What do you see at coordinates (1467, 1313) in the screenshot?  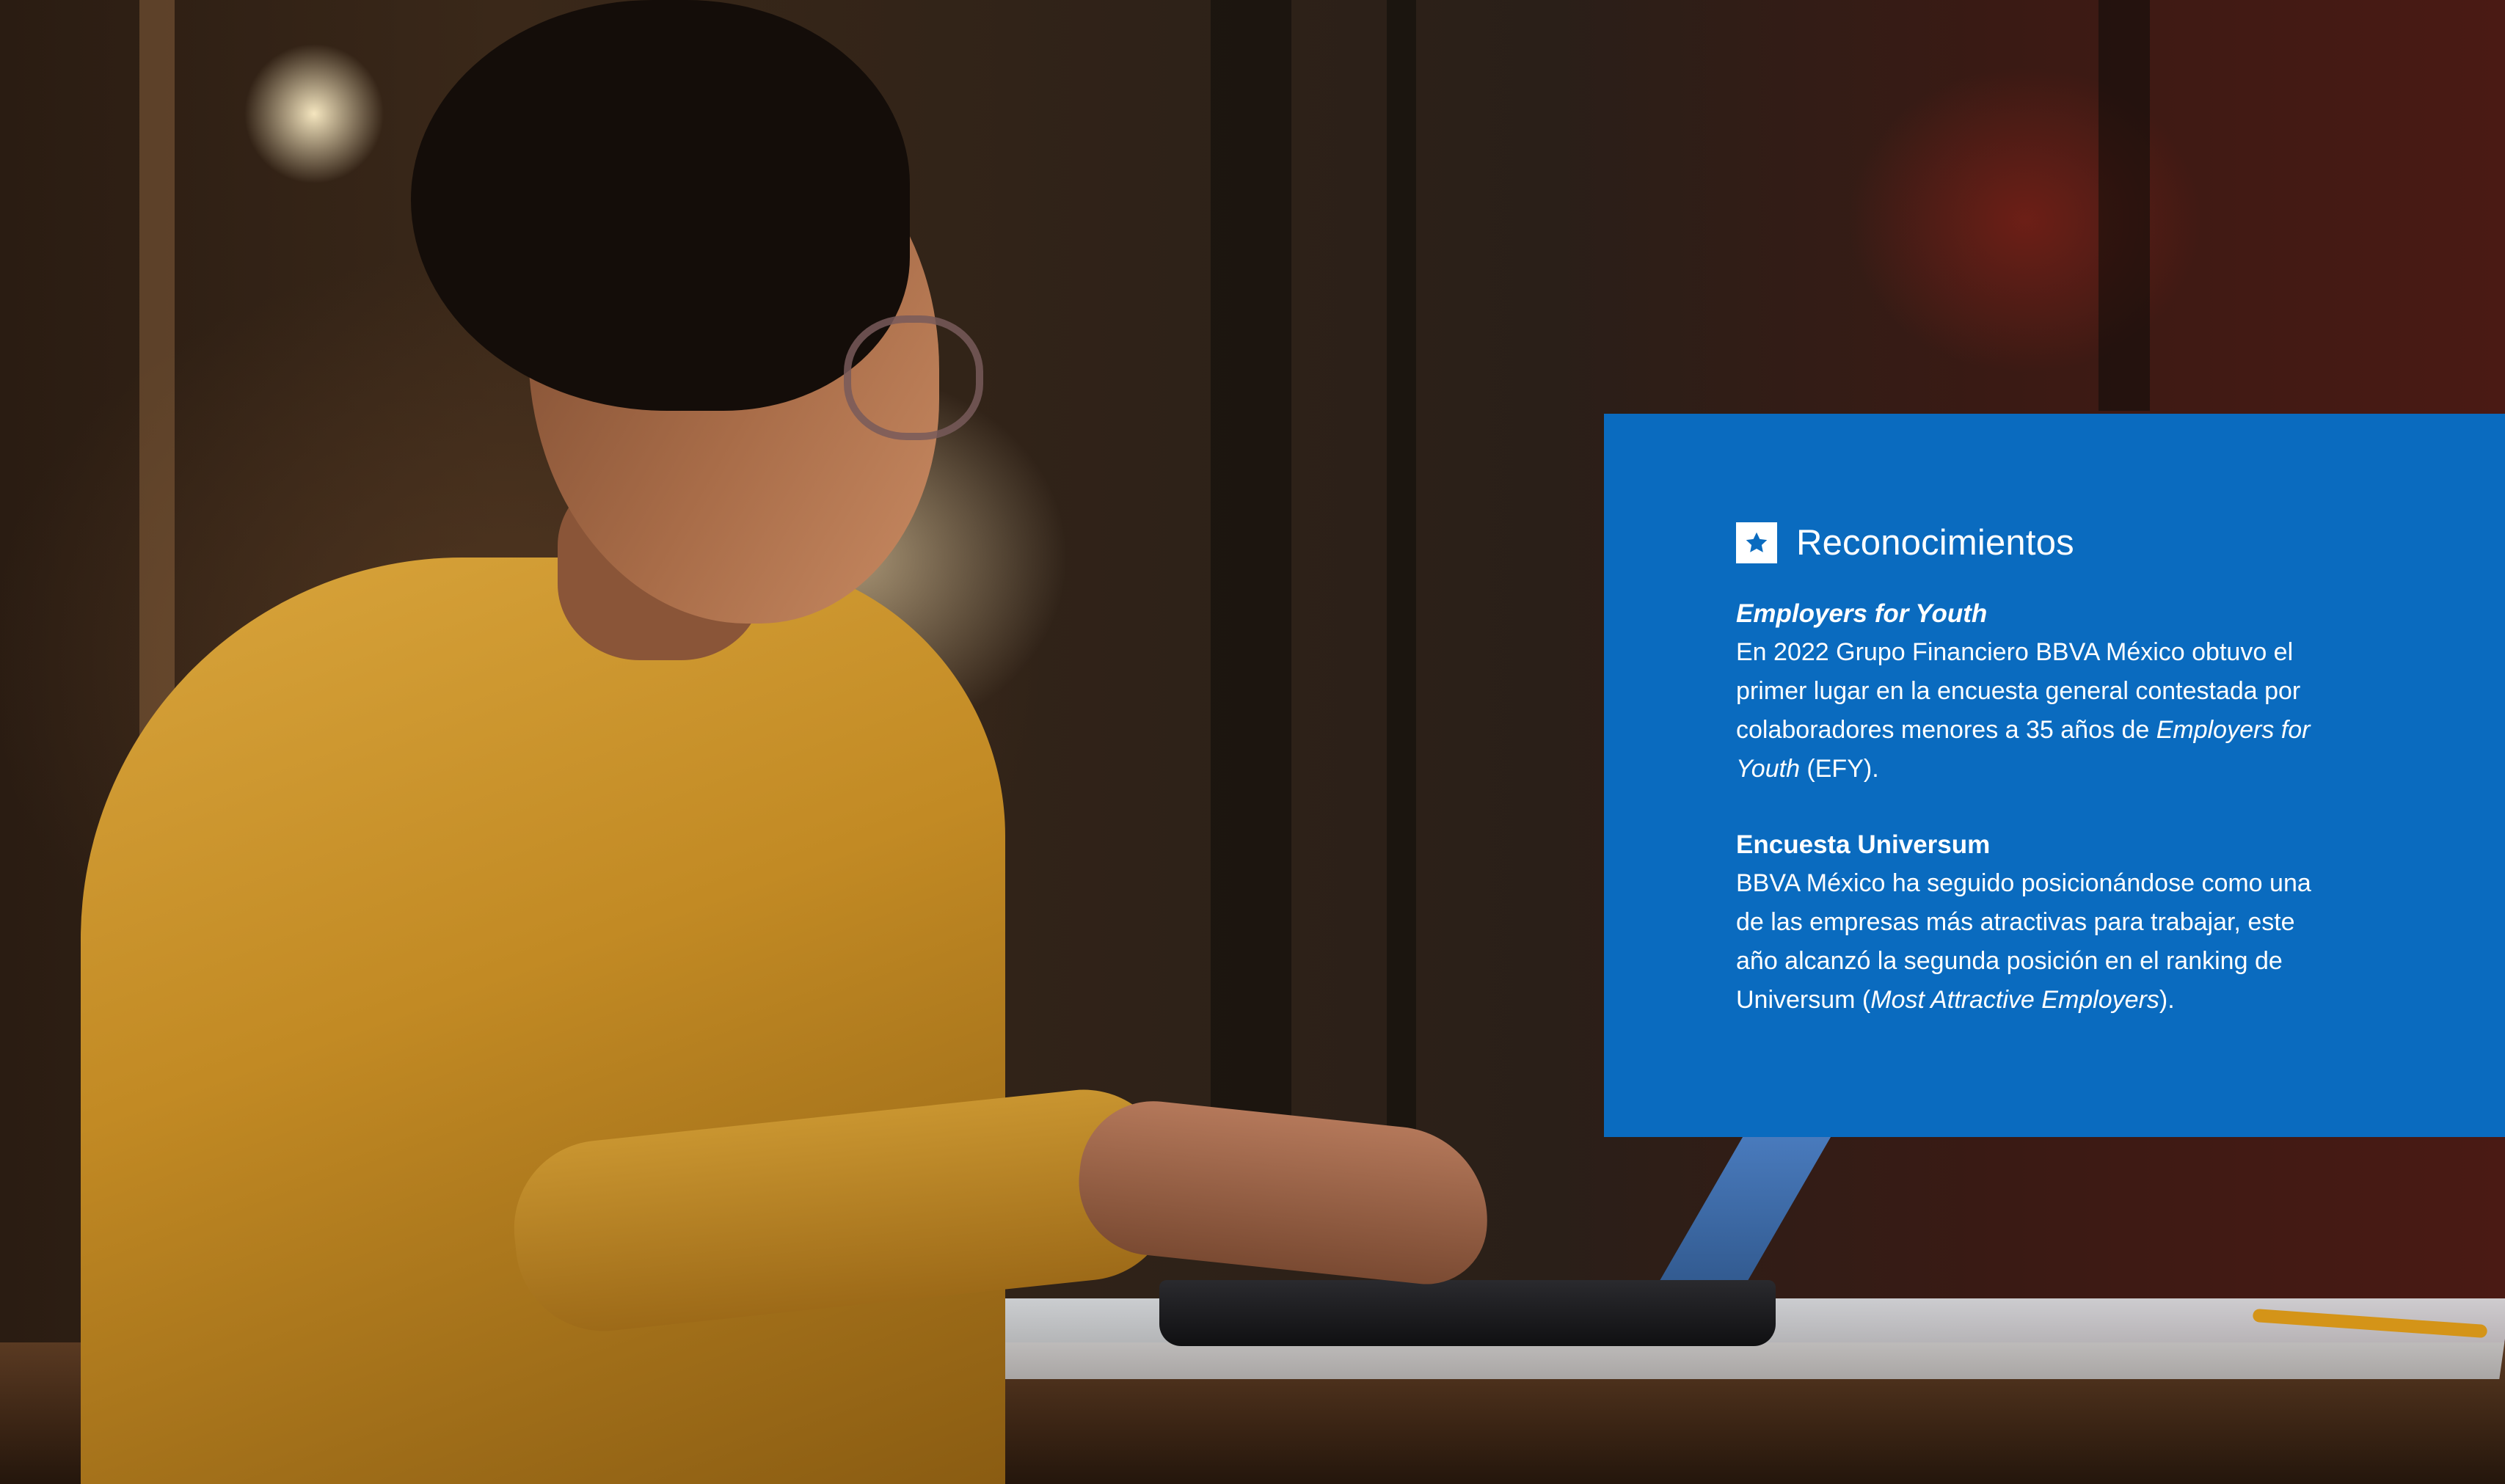 I see `laptop` at bounding box center [1467, 1313].